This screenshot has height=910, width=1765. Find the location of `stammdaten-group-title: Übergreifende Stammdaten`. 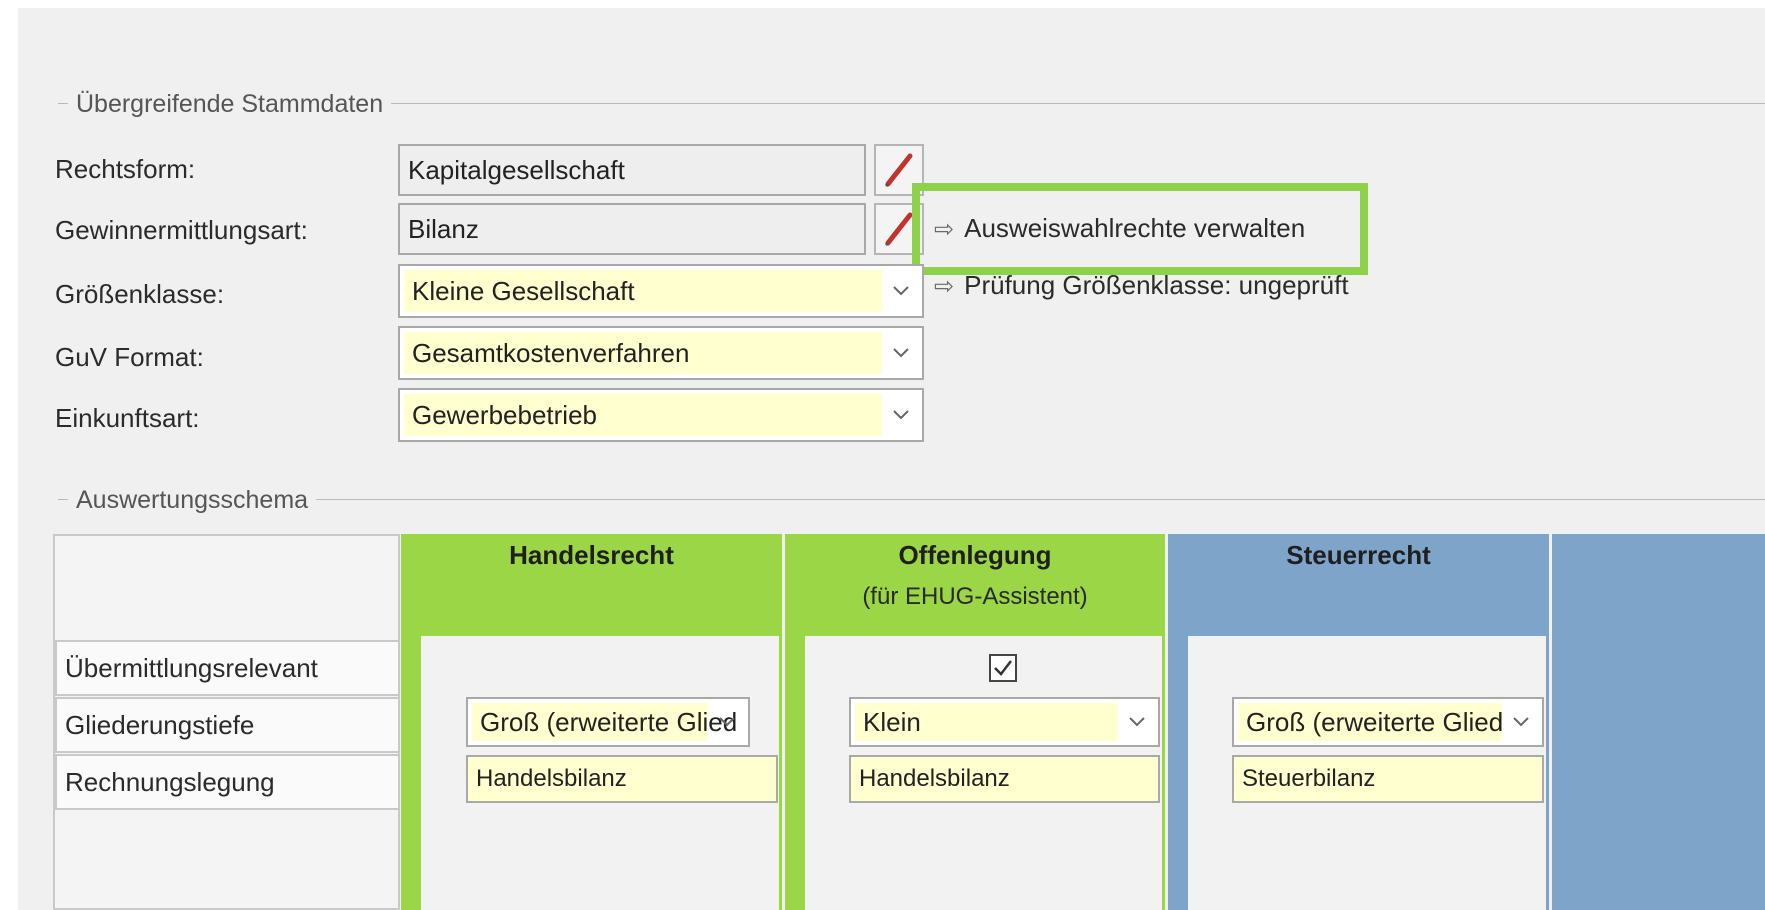

stammdaten-group-title: Übergreifende Stammdaten is located at coordinates (230, 104).